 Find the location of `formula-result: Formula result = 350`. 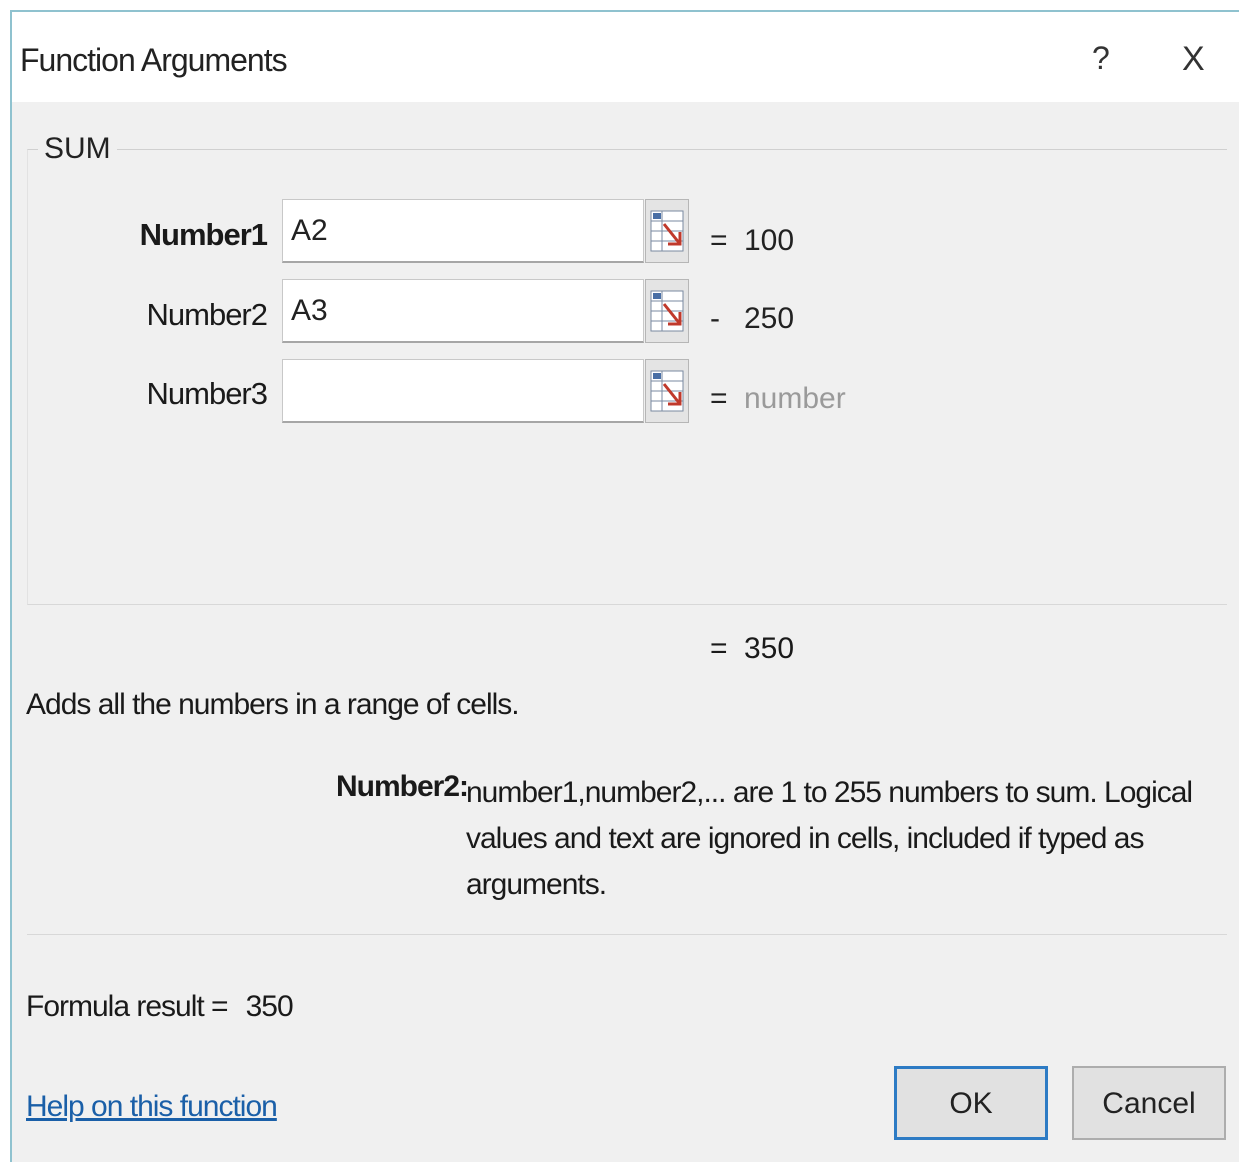

formula-result: Formula result = 350 is located at coordinates (160, 1007).